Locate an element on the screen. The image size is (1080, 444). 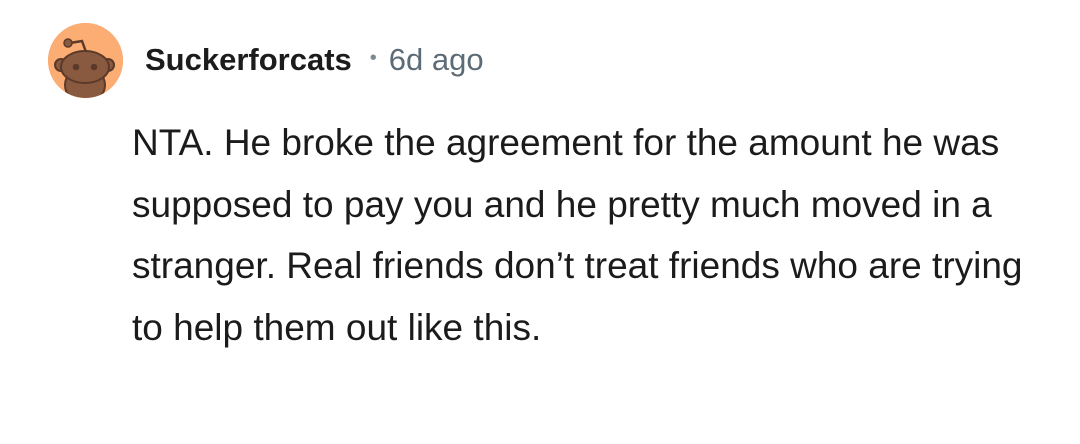
comment-header: Suckerforcats • 6d ago is located at coordinates (266, 60).